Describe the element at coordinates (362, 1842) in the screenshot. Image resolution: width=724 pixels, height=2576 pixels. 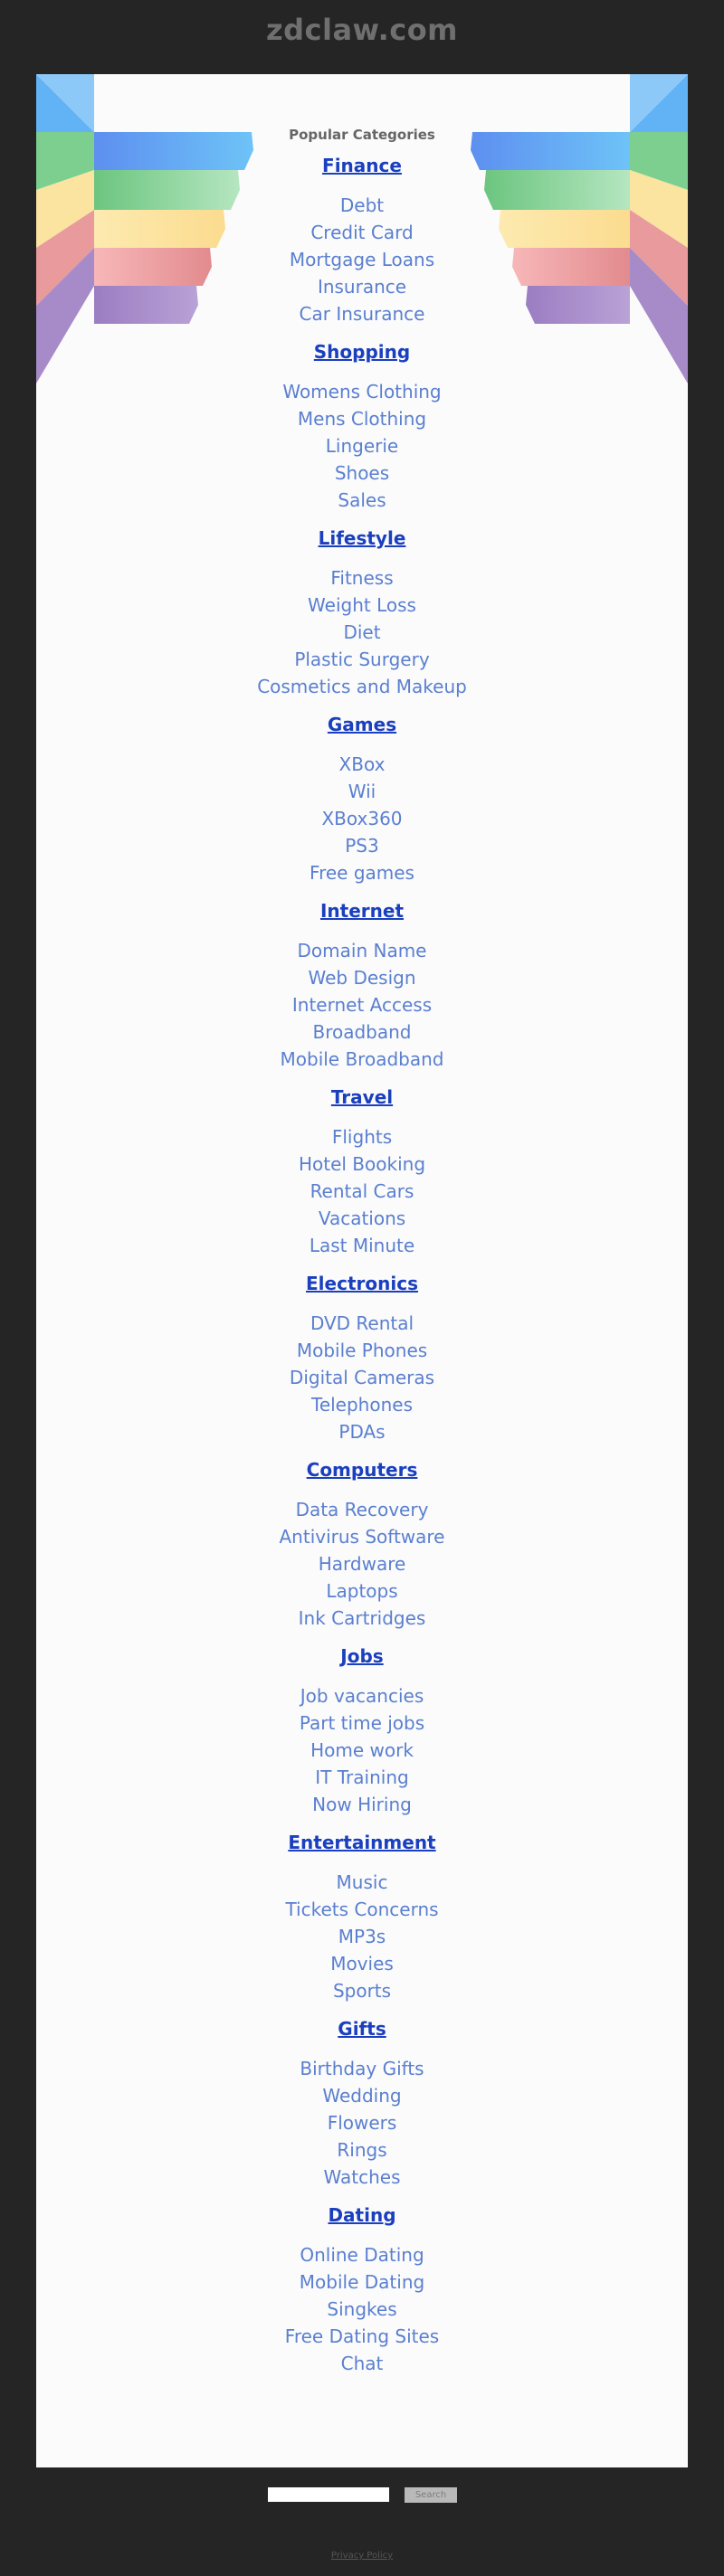
I see `category-link: Entertainment` at that location.